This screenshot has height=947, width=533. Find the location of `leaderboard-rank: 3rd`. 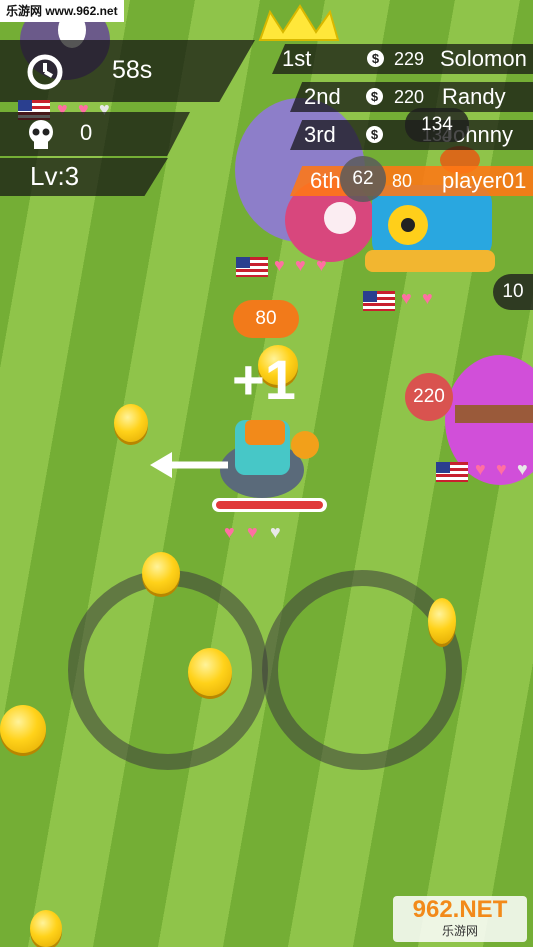

leaderboard-rank: 3rd is located at coordinates (320, 134).